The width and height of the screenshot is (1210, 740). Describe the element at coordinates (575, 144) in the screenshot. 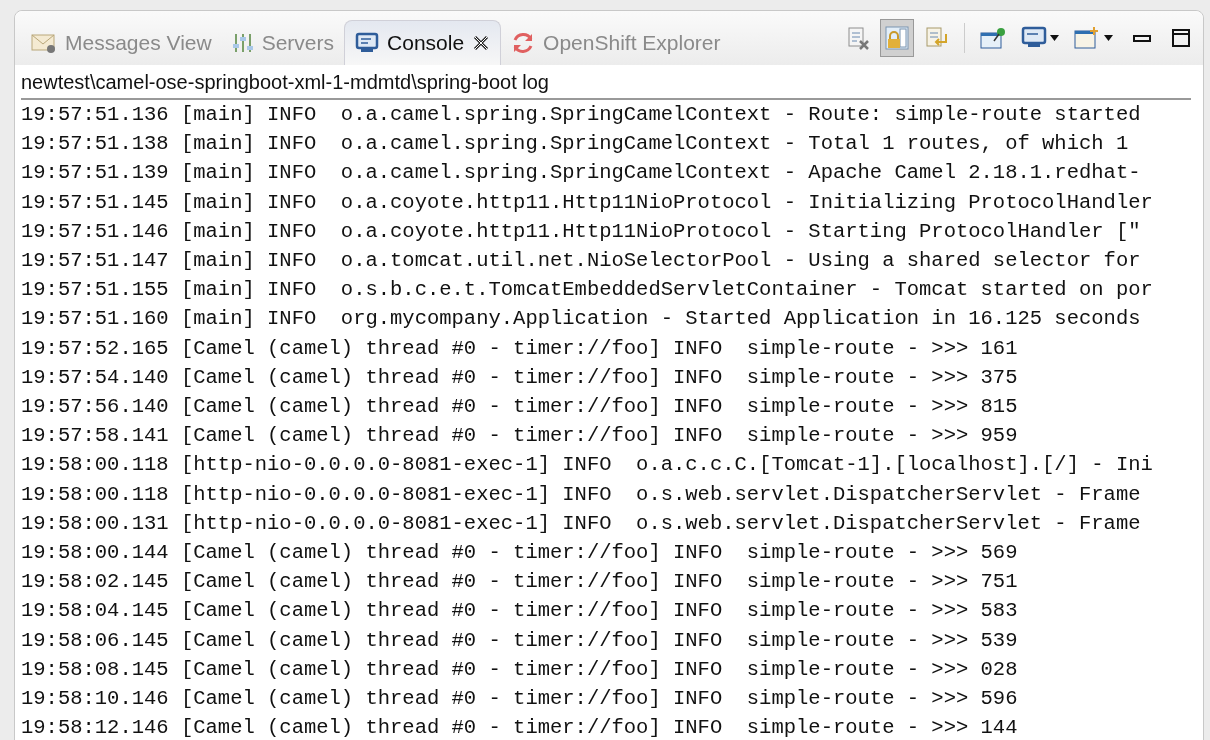

I see `log-line: 19:57:51.138 [main] INFO o.a.camel.spring.SpringCamelContext - Total 1 routes, of which 1` at that location.